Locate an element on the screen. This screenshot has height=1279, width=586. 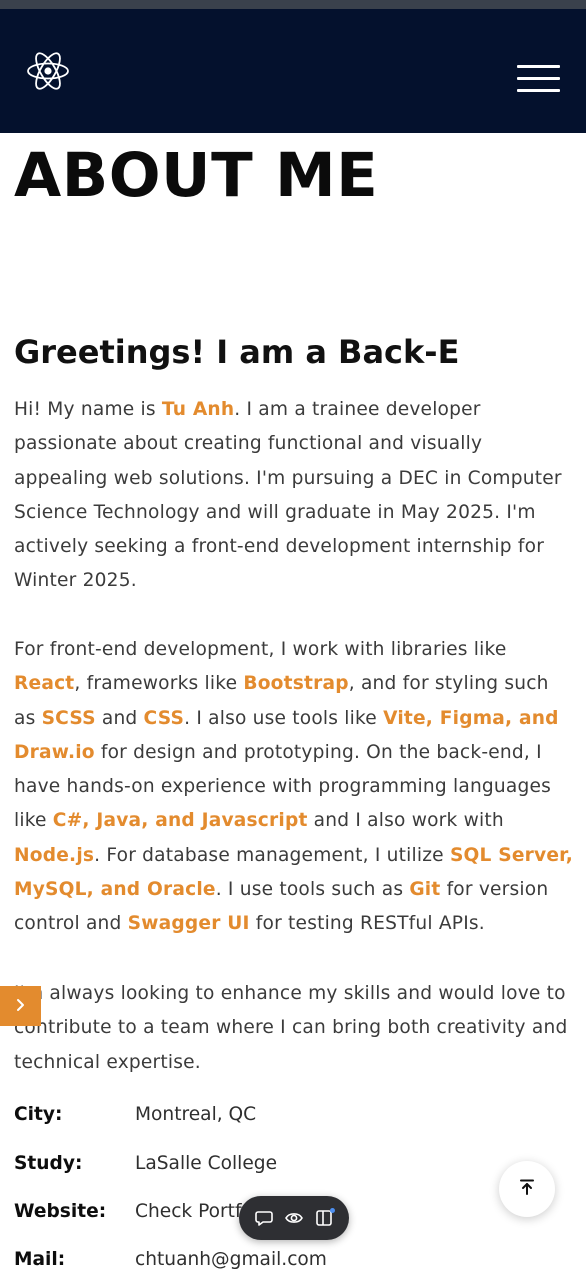
skill-nodejs: Node.js is located at coordinates (54, 855).